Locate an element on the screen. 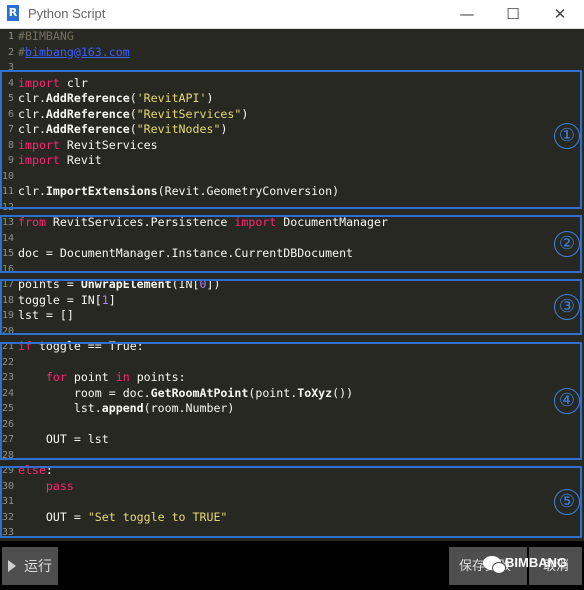  revit-app-icon: R is located at coordinates (13, 13).